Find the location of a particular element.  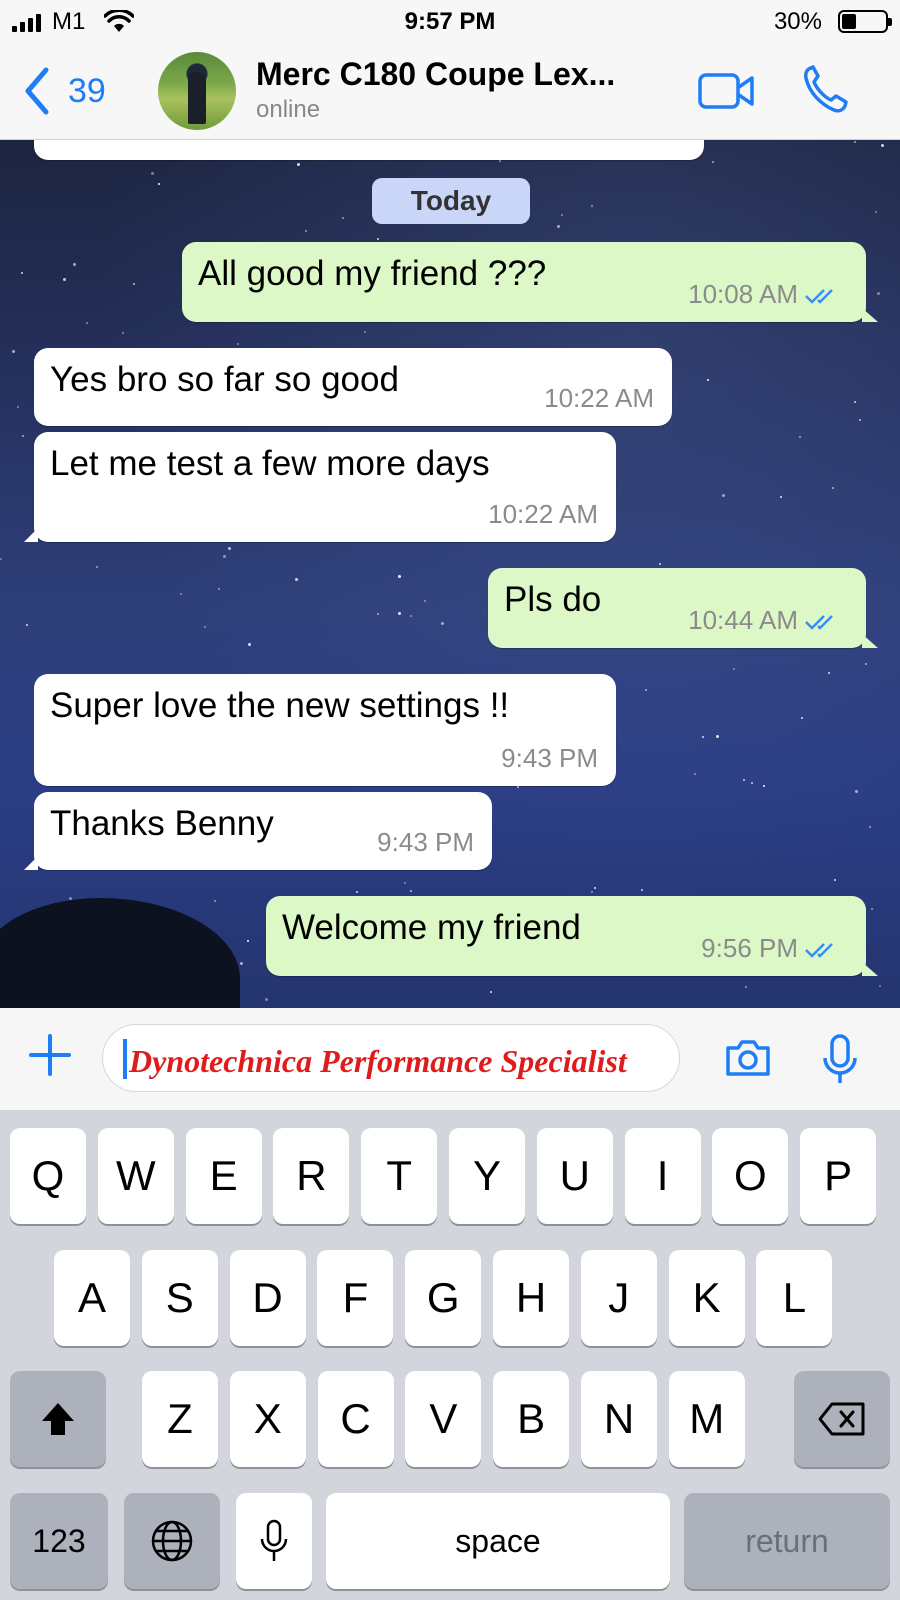

message-bubble-incoming: Yes bro so far so good 10:22 AM is located at coordinates (353, 387).